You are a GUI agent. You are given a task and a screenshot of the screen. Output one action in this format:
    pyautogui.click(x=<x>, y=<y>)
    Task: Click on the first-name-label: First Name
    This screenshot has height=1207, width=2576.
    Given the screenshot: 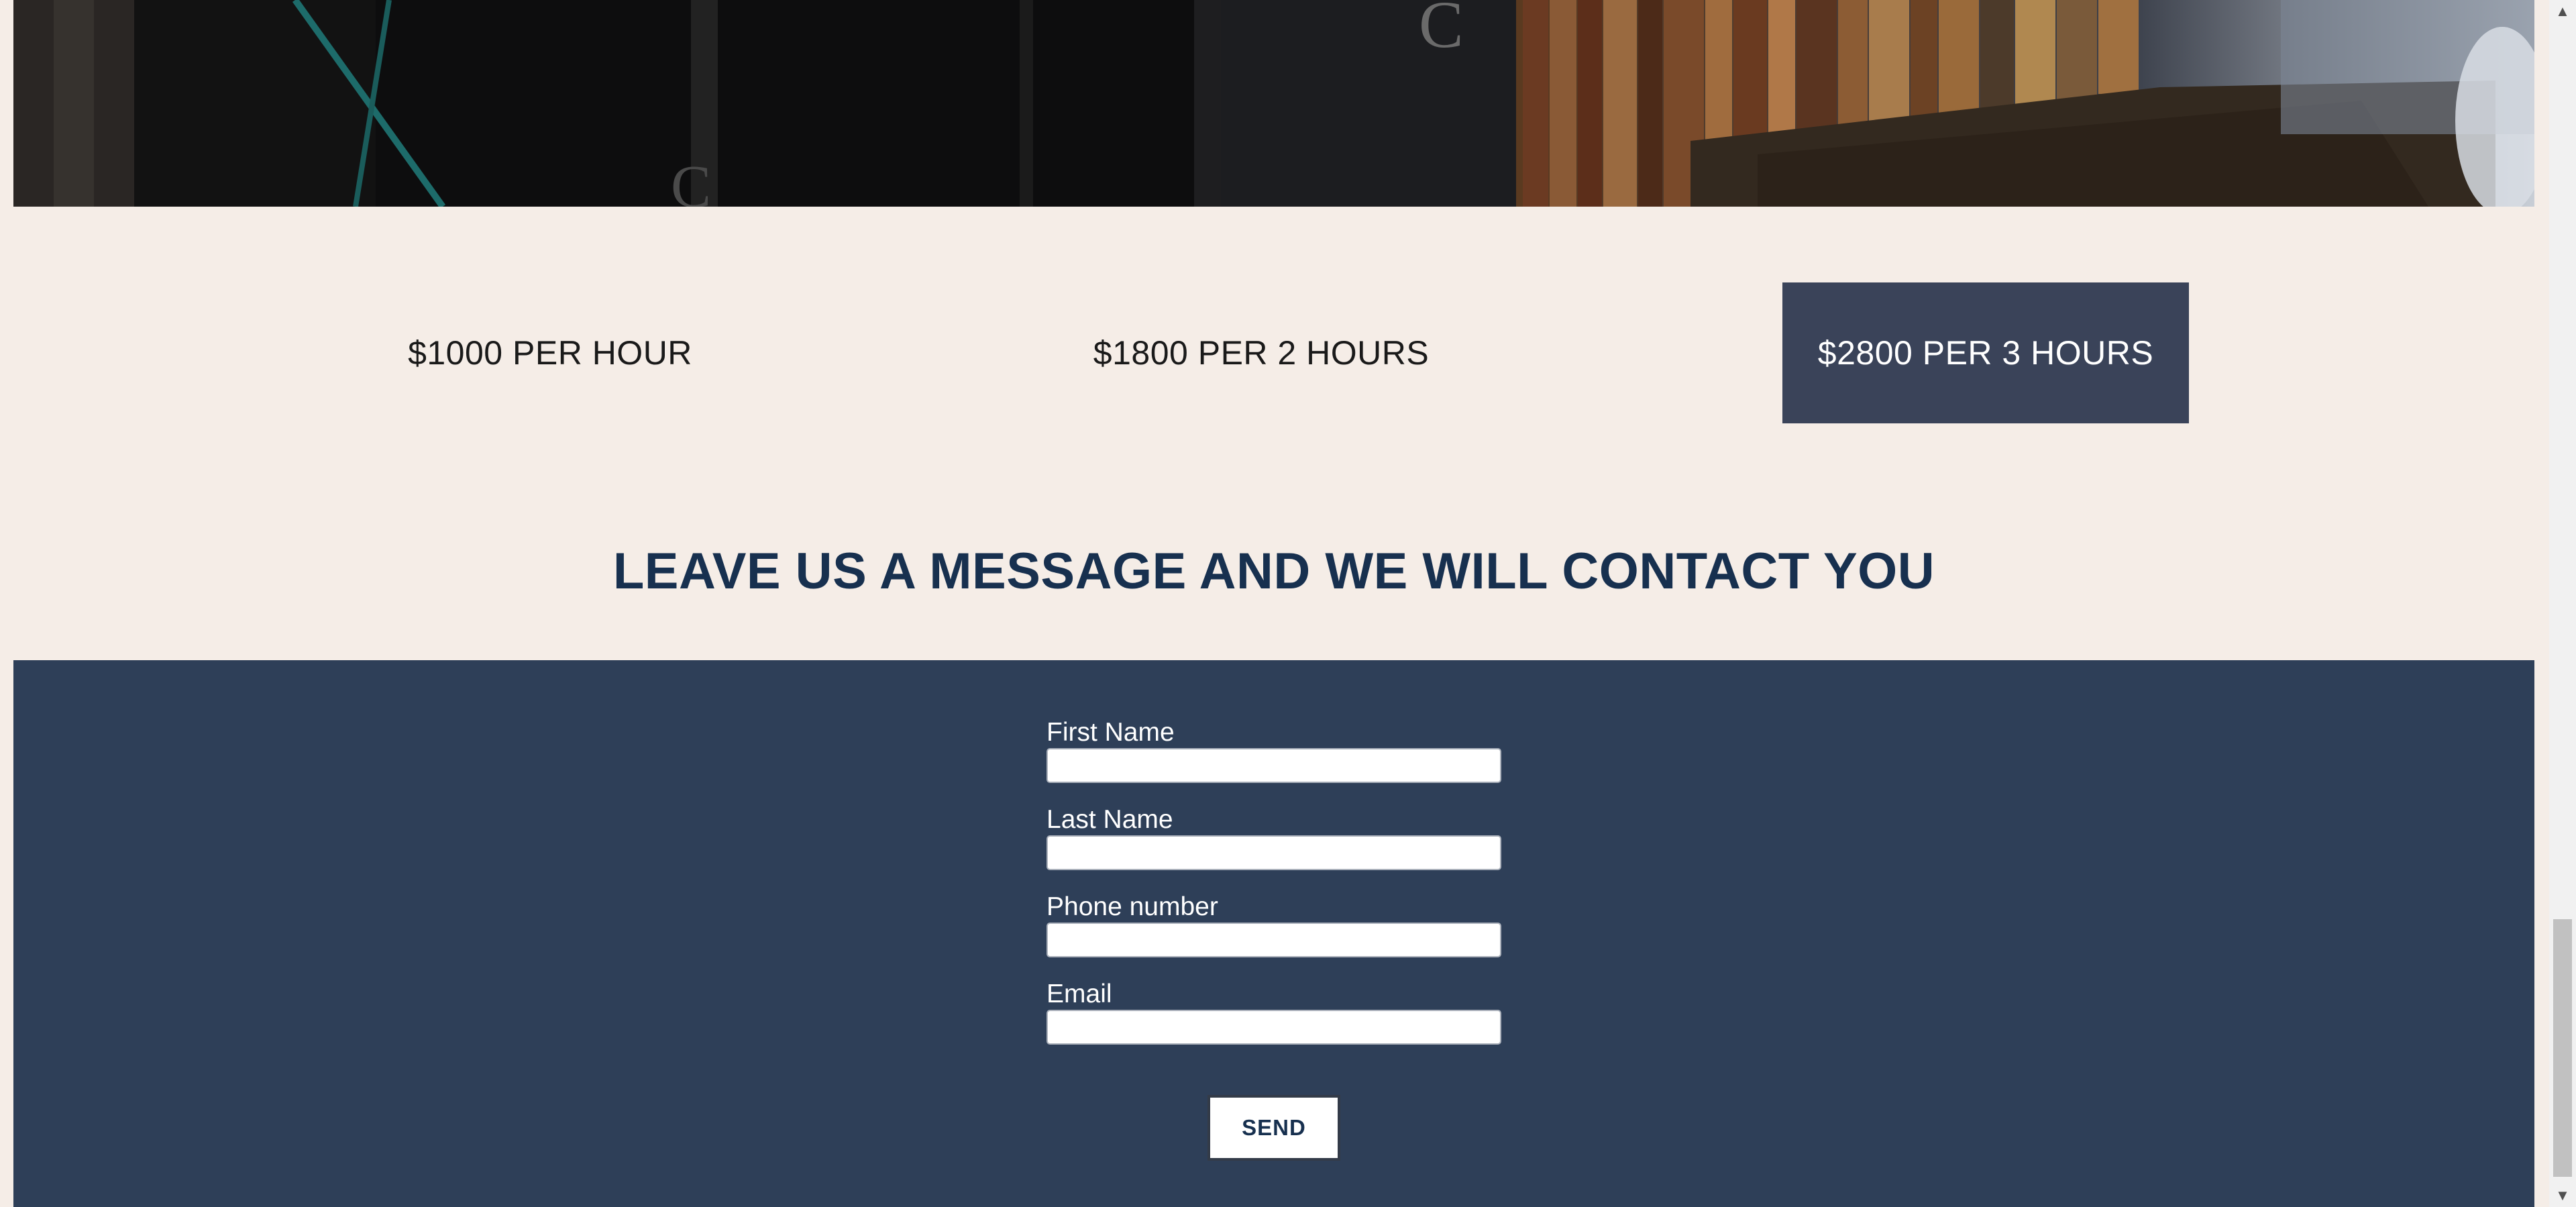 What is the action you would take?
    pyautogui.click(x=1110, y=732)
    